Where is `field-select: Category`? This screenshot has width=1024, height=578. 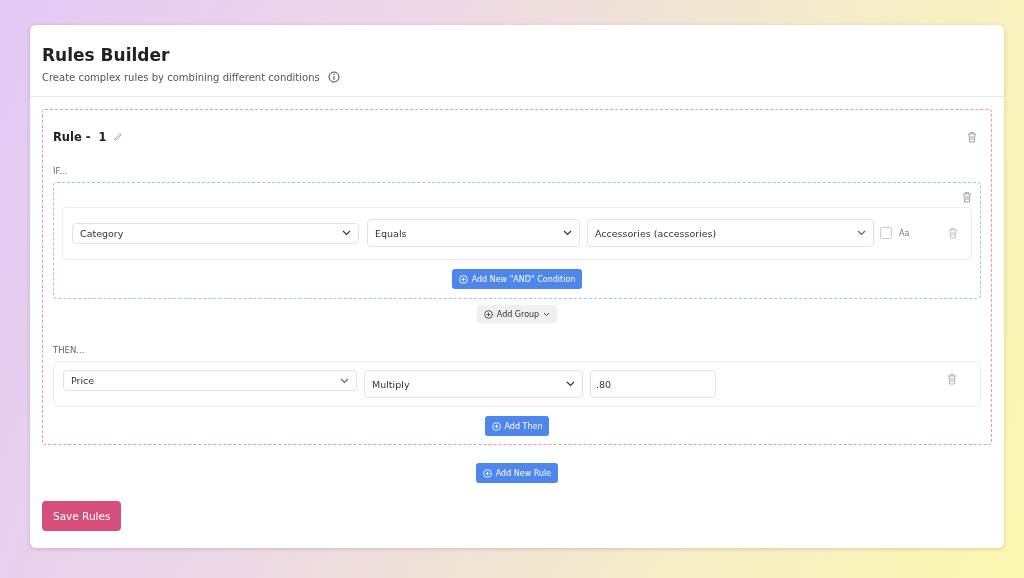
field-select: Category is located at coordinates (215, 233).